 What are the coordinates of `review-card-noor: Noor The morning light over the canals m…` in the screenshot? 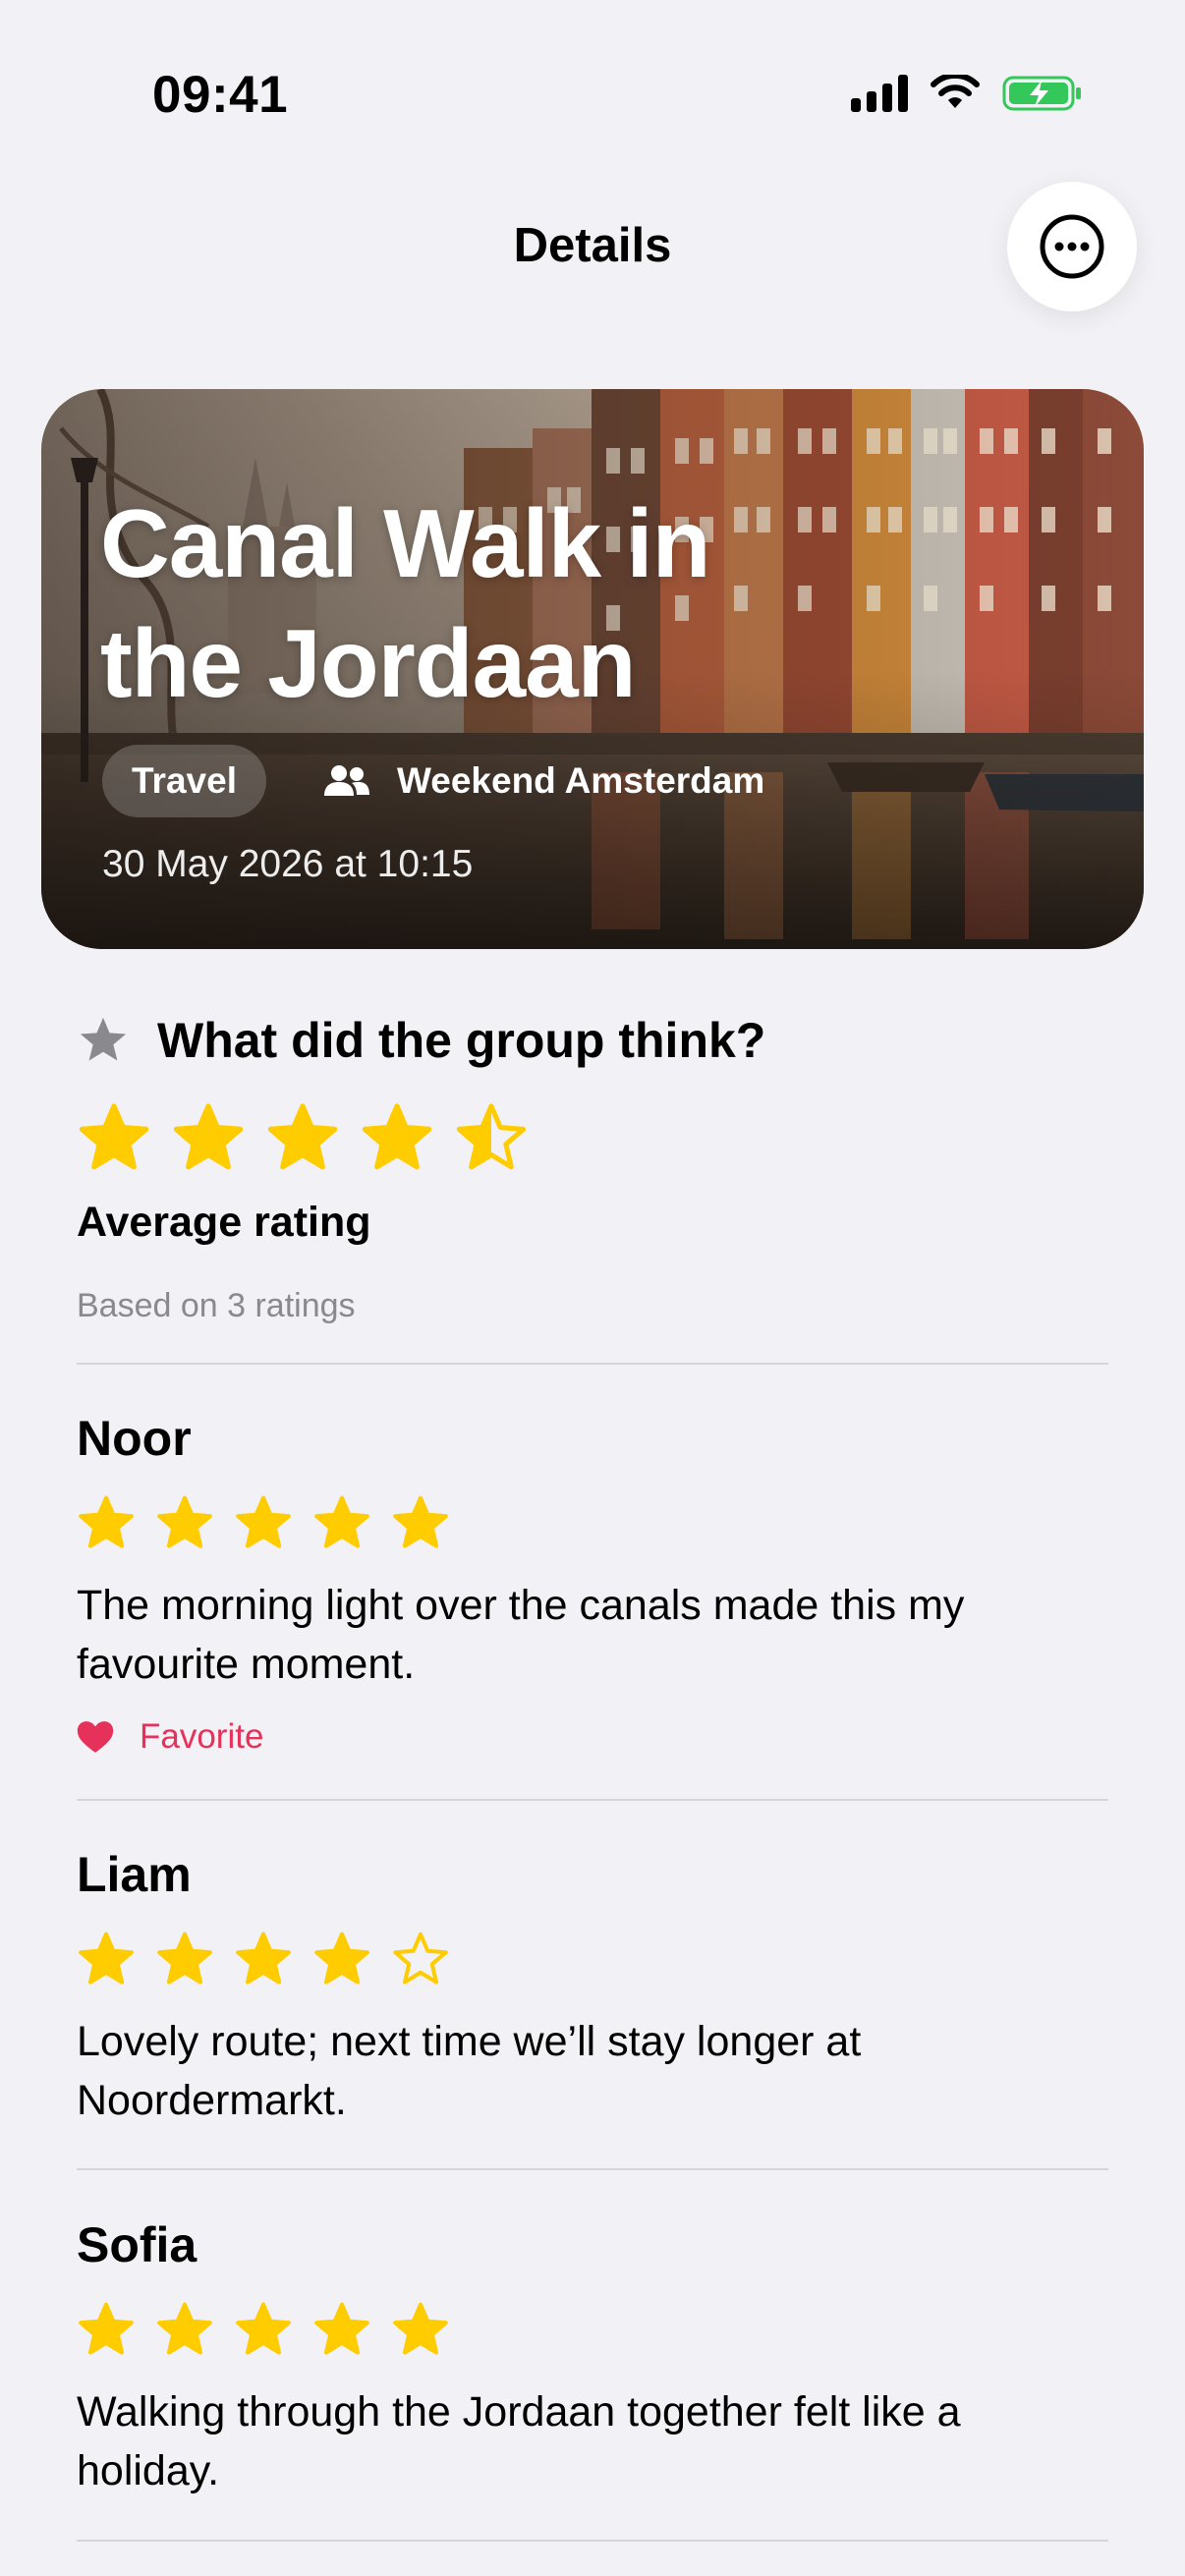 It's located at (592, 1583).